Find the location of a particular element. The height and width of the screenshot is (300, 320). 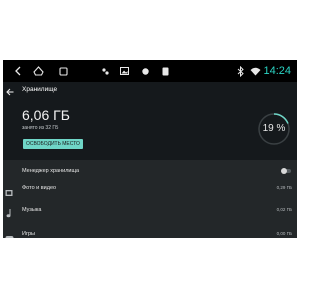

list-item-label: Игры is located at coordinates (28, 234).